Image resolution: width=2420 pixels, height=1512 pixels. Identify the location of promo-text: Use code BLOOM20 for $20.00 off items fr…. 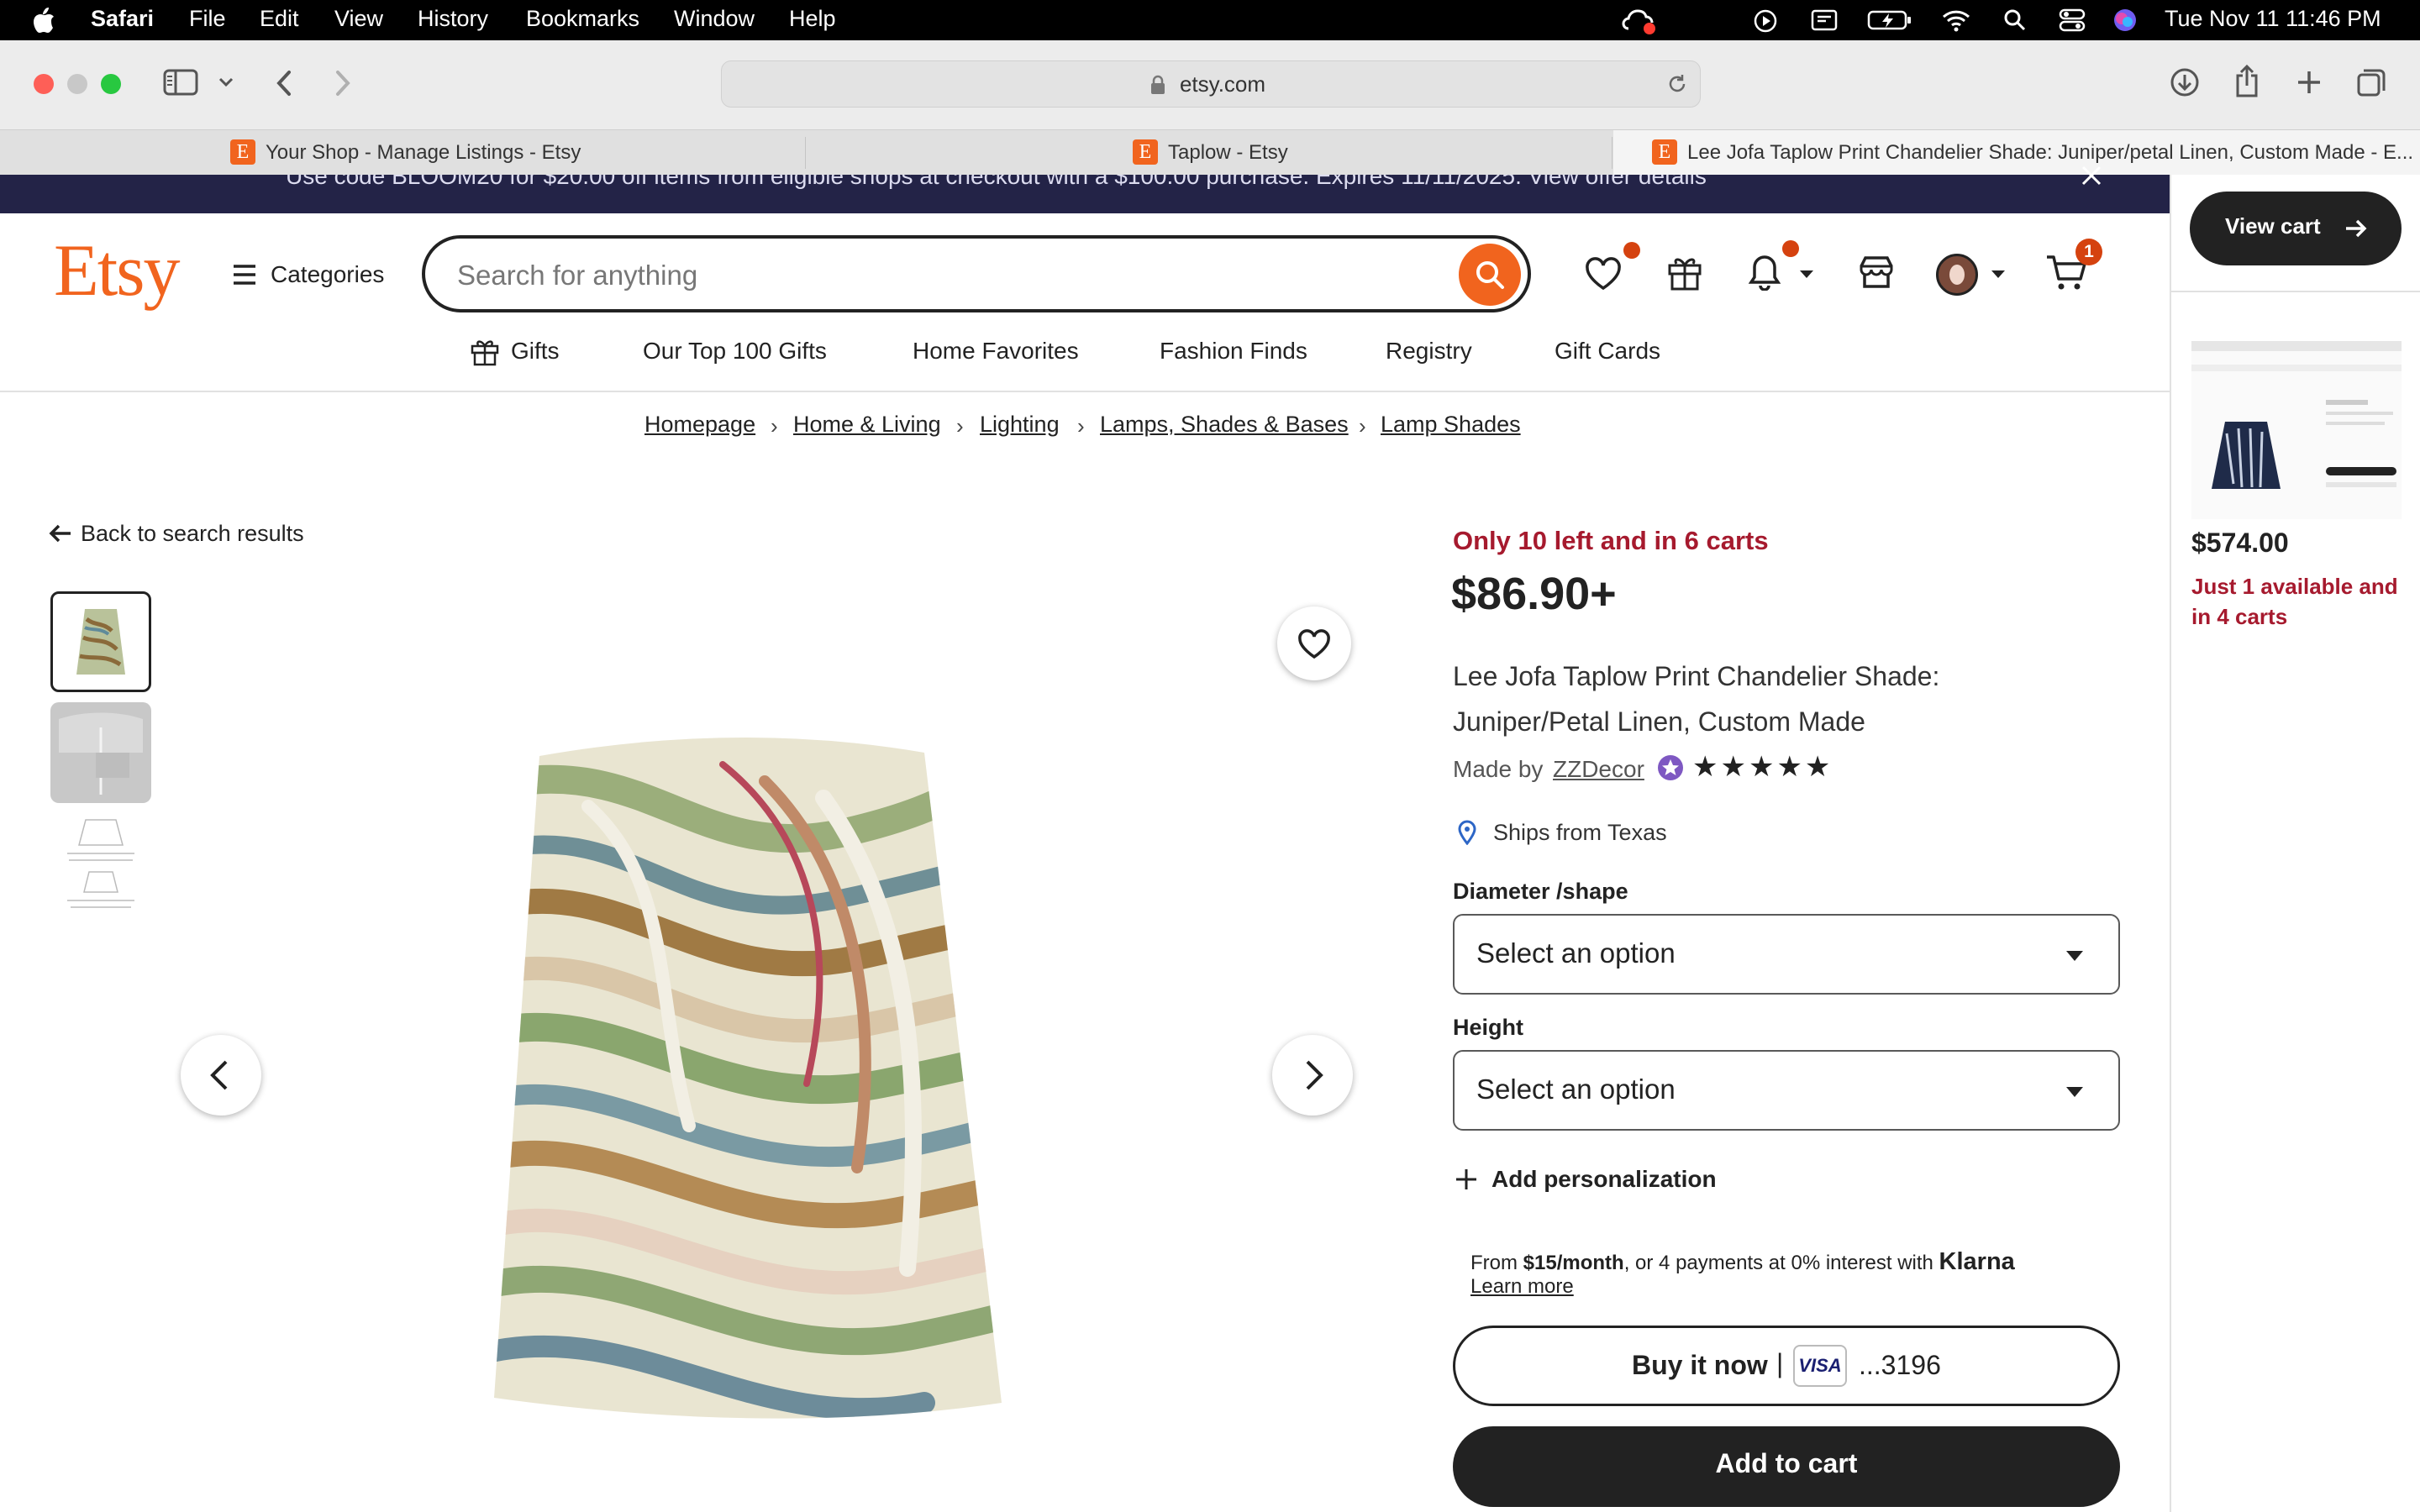
(996, 182).